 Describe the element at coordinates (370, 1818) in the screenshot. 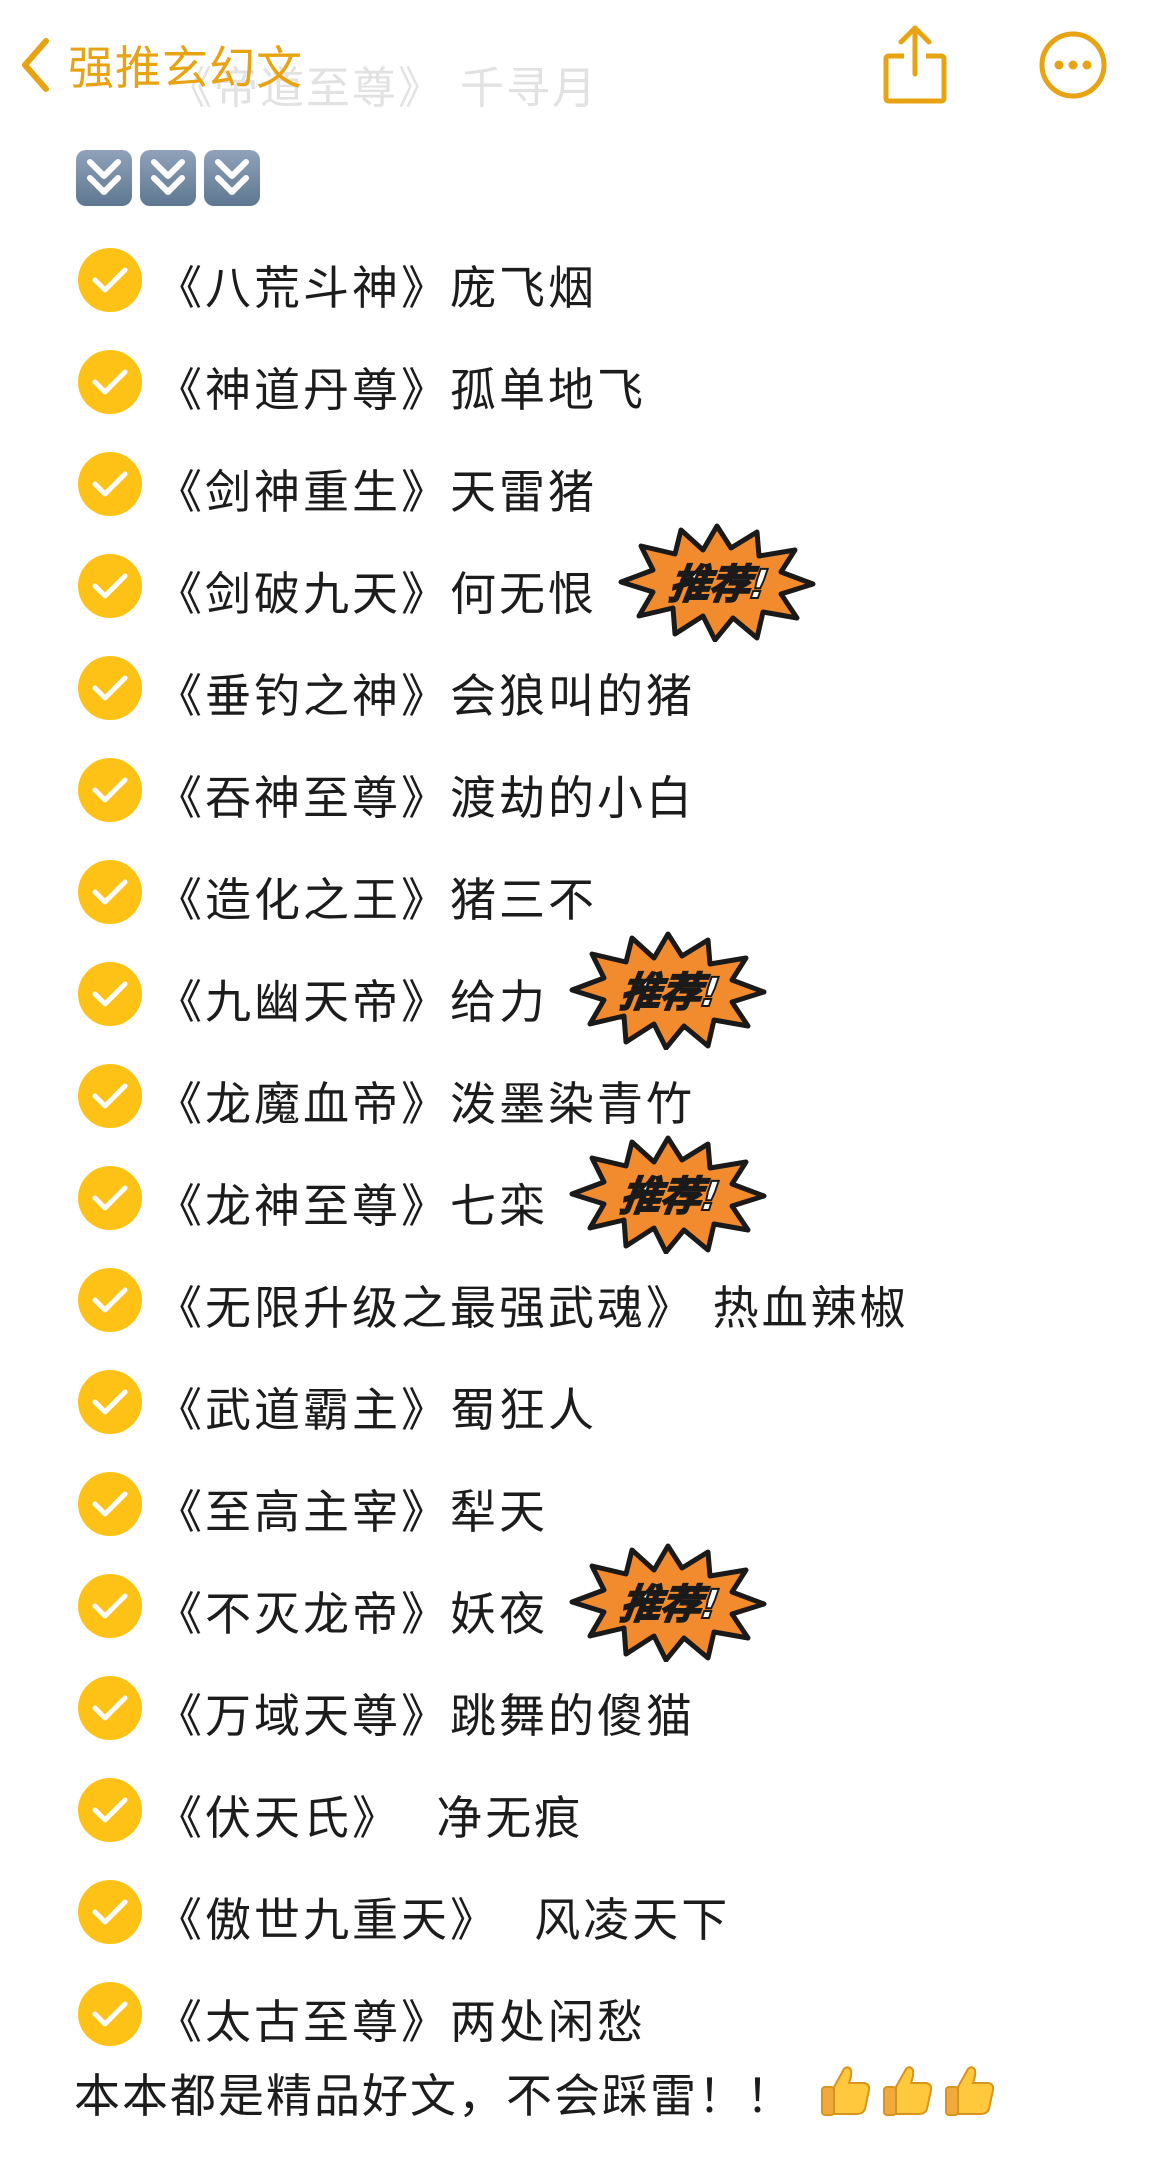

I see `book-title: 《伏天氏》 净无痕` at that location.